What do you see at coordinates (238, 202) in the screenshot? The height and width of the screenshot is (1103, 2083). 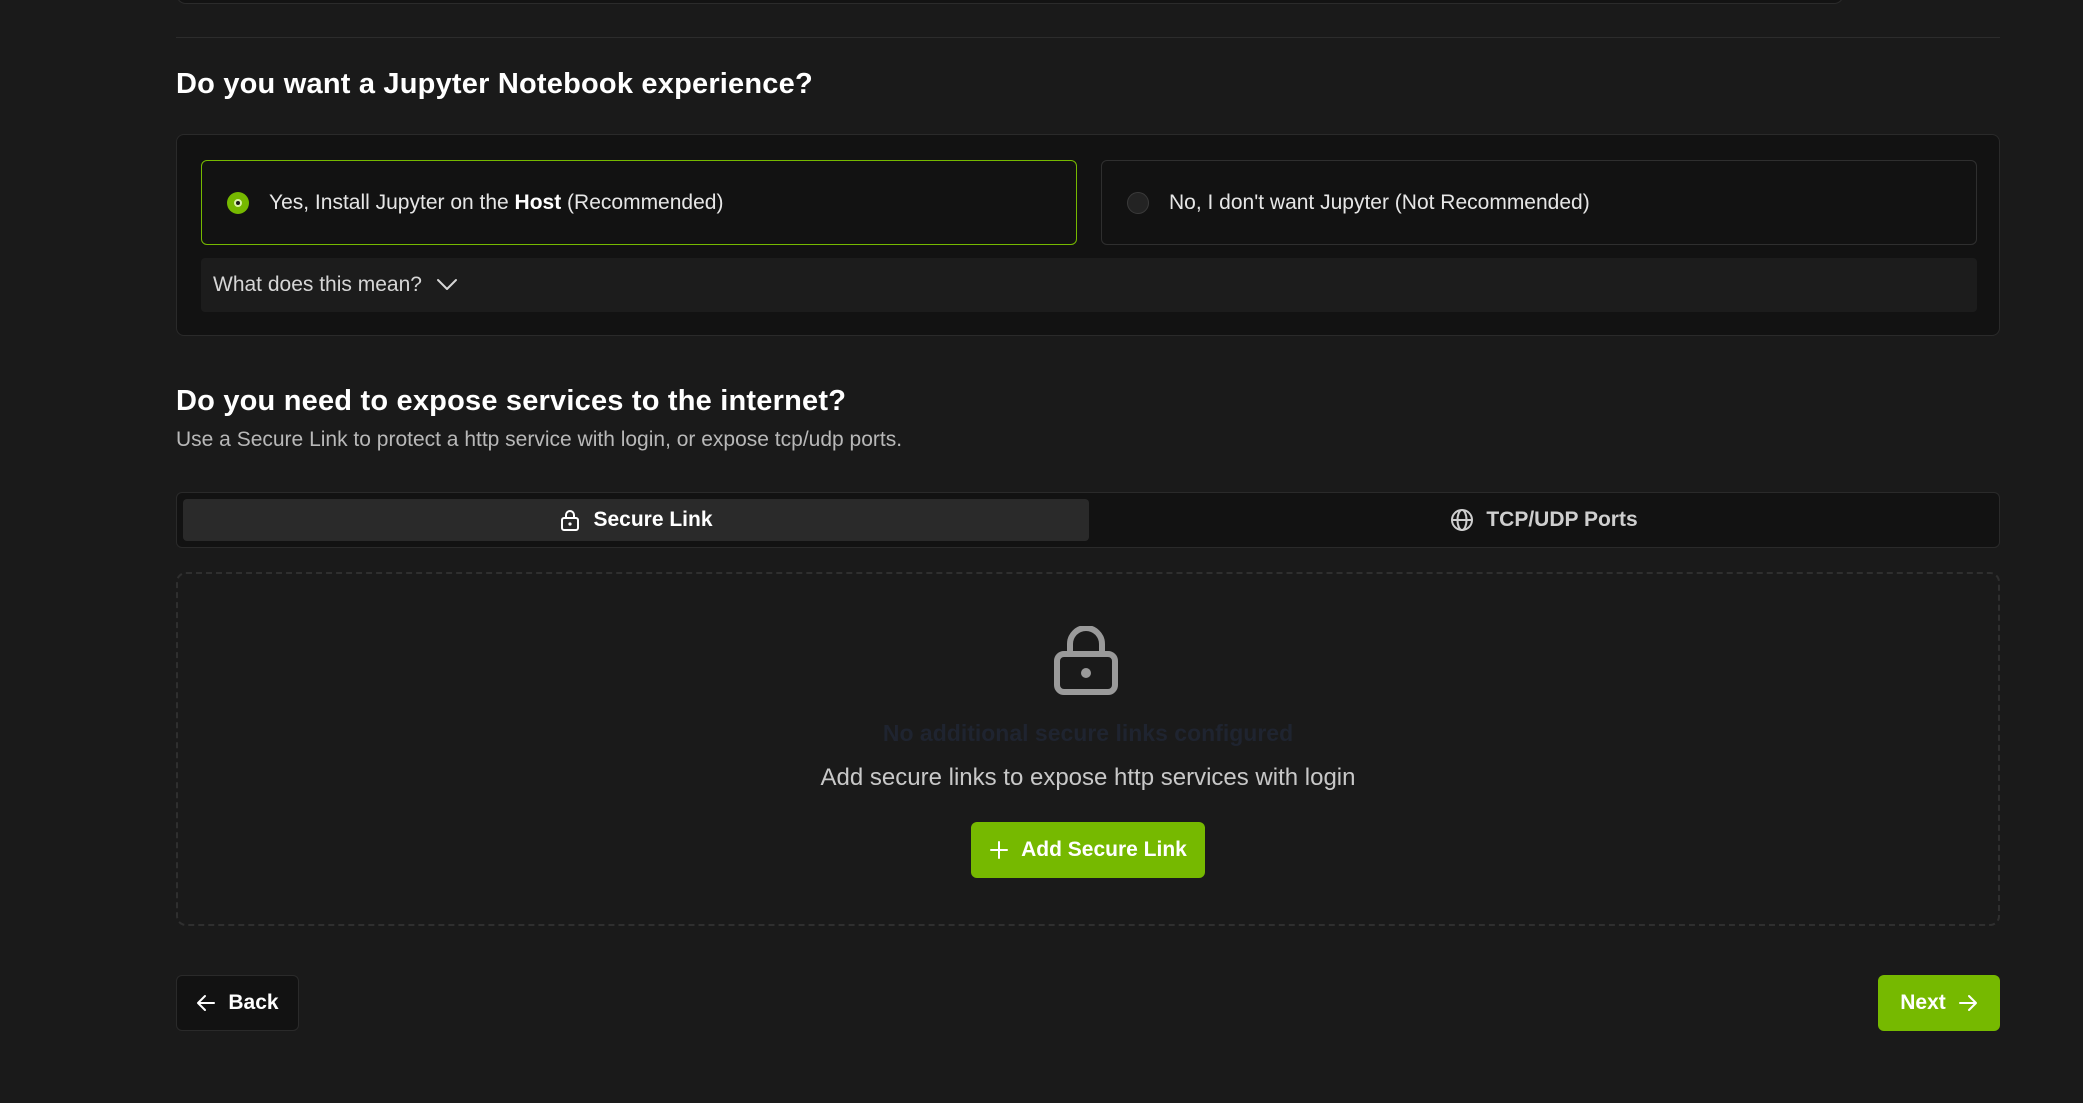 I see `radio-checked-icon` at bounding box center [238, 202].